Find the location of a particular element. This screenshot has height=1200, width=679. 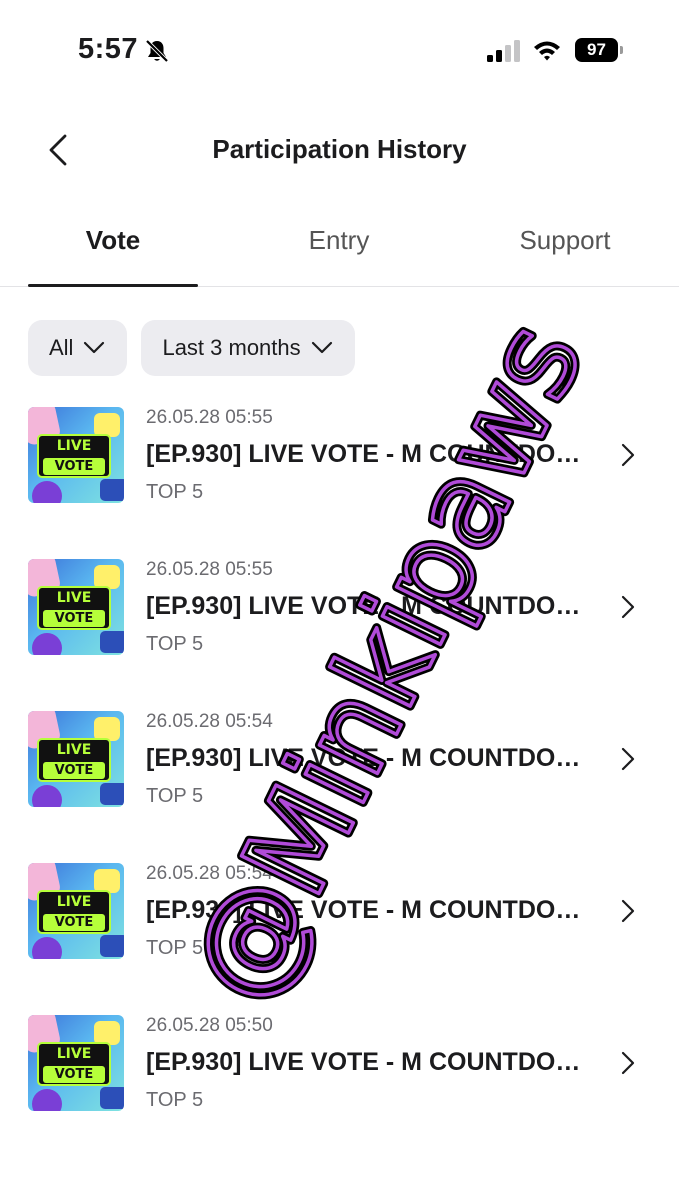

tab-support: Support is located at coordinates (565, 240).